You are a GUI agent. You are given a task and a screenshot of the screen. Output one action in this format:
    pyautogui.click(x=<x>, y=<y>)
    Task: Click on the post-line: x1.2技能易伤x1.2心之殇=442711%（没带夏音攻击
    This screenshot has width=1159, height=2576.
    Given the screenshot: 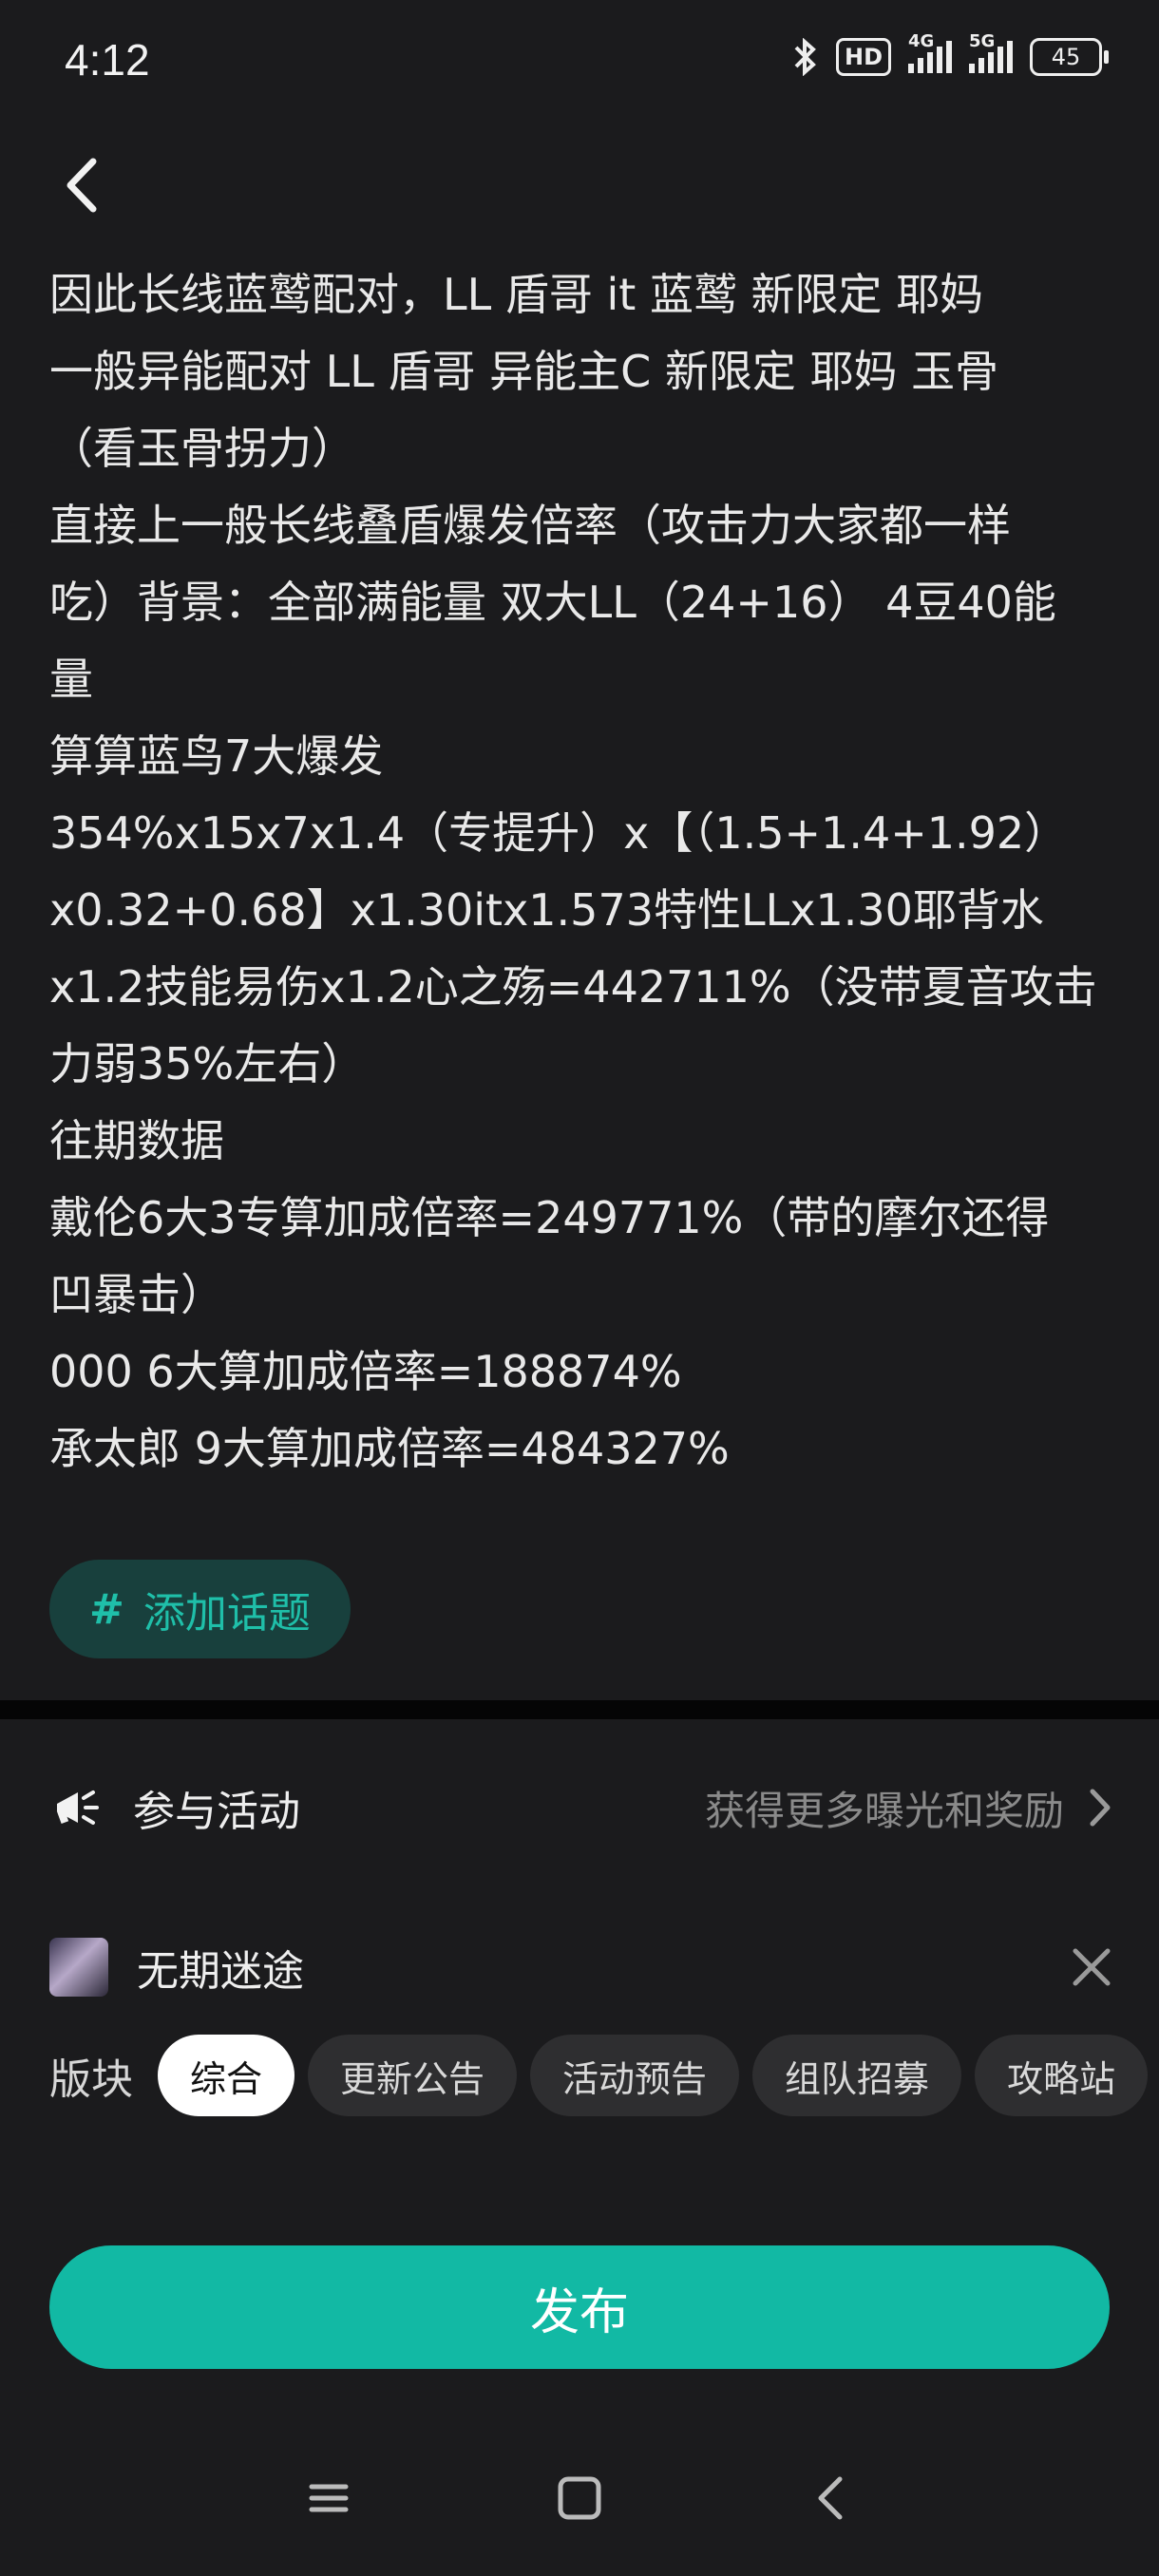 What is the action you would take?
    pyautogui.click(x=573, y=987)
    